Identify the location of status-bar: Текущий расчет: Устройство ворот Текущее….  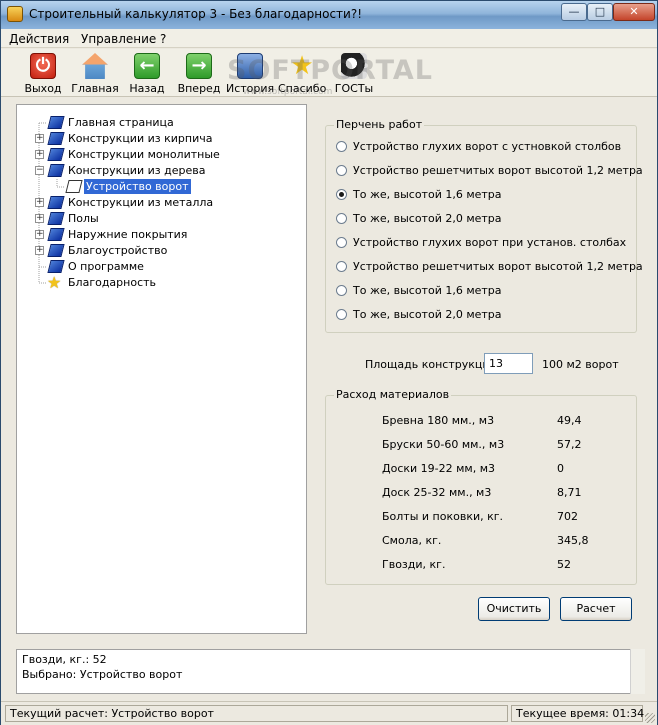
(329, 713).